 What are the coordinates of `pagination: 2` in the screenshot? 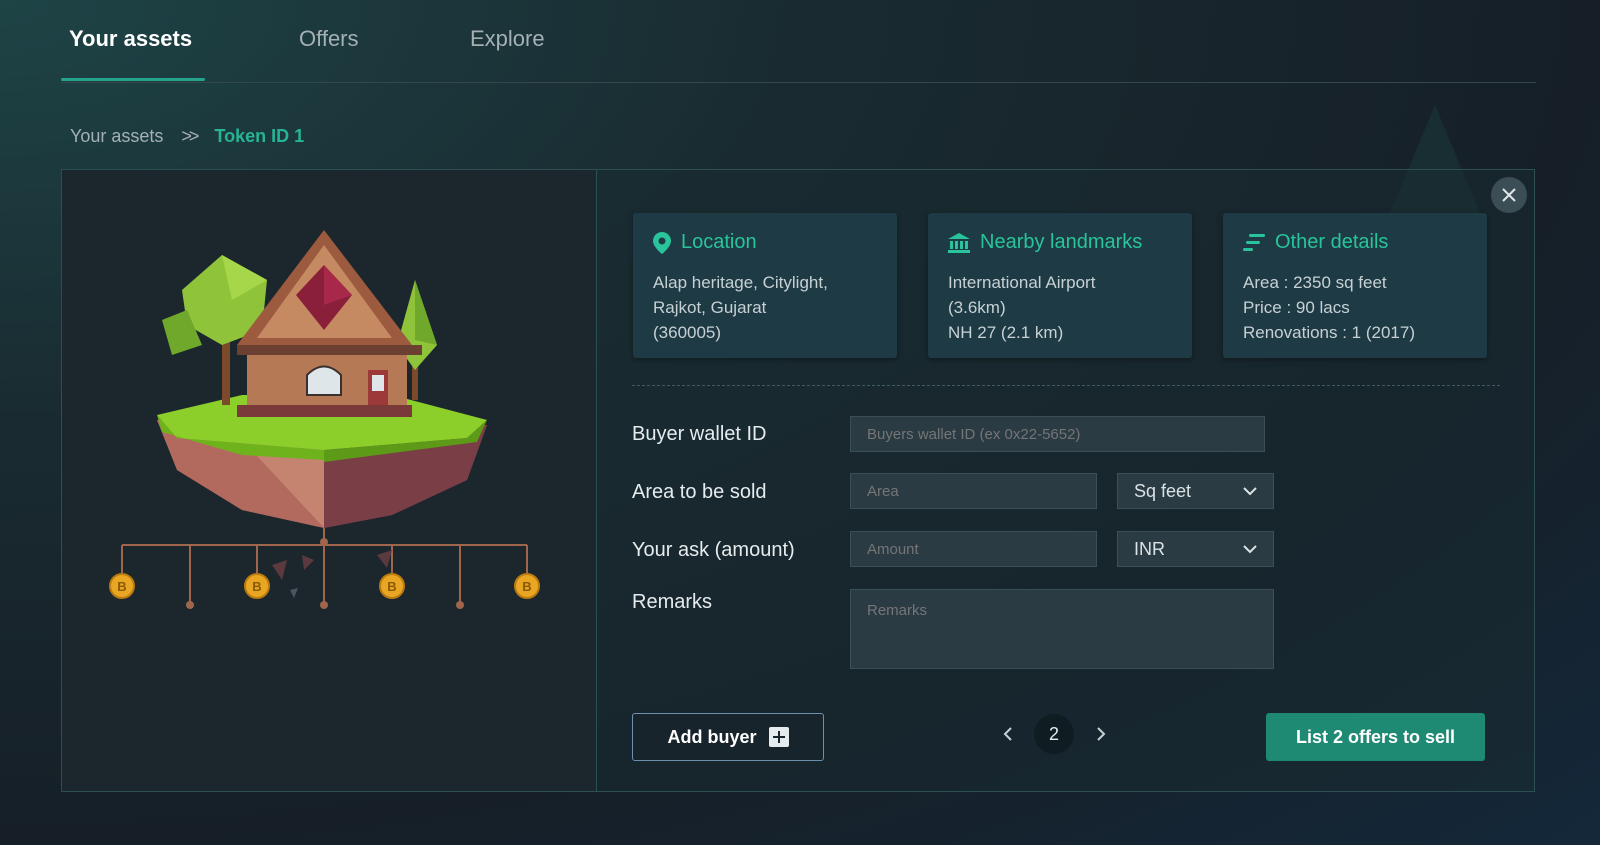 It's located at (1054, 734).